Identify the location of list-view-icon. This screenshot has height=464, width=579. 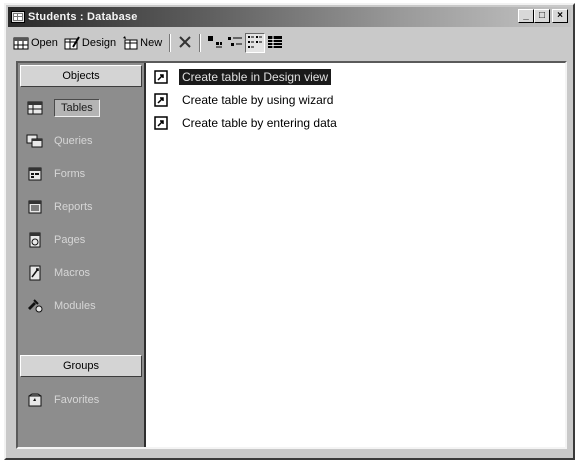
(255, 43).